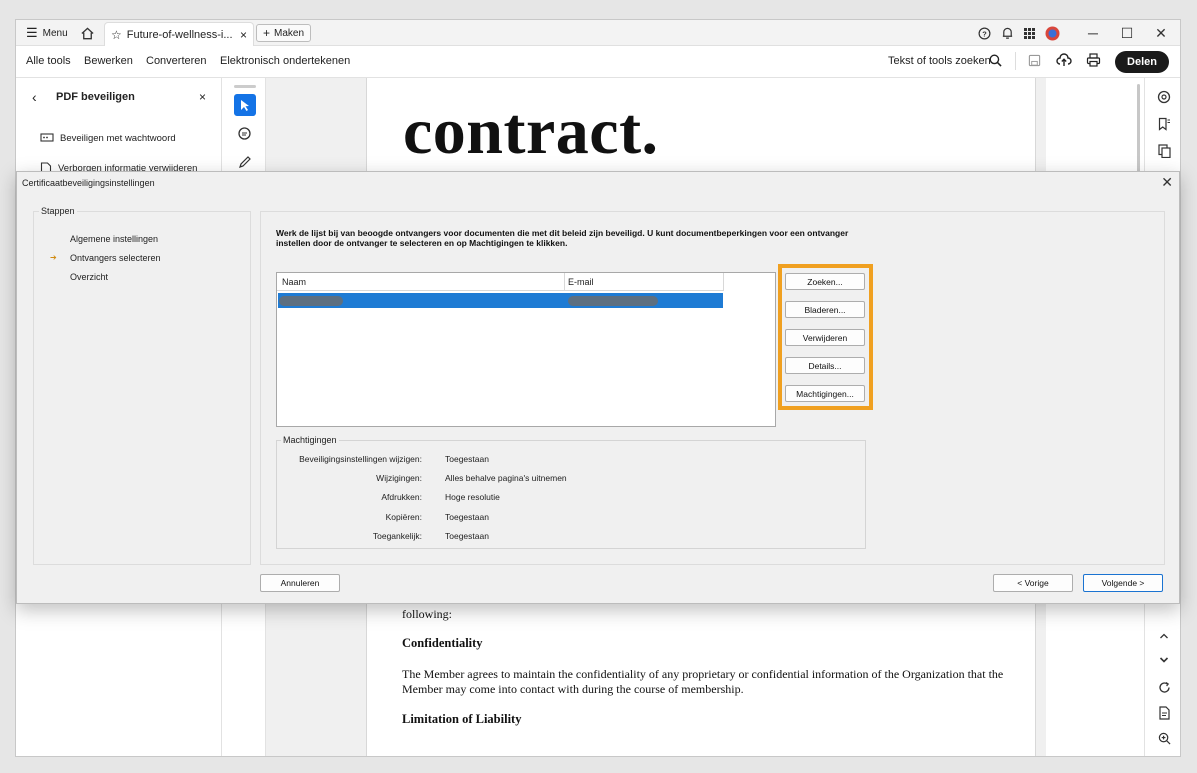  I want to click on step-overview: Overzicht, so click(89, 277).